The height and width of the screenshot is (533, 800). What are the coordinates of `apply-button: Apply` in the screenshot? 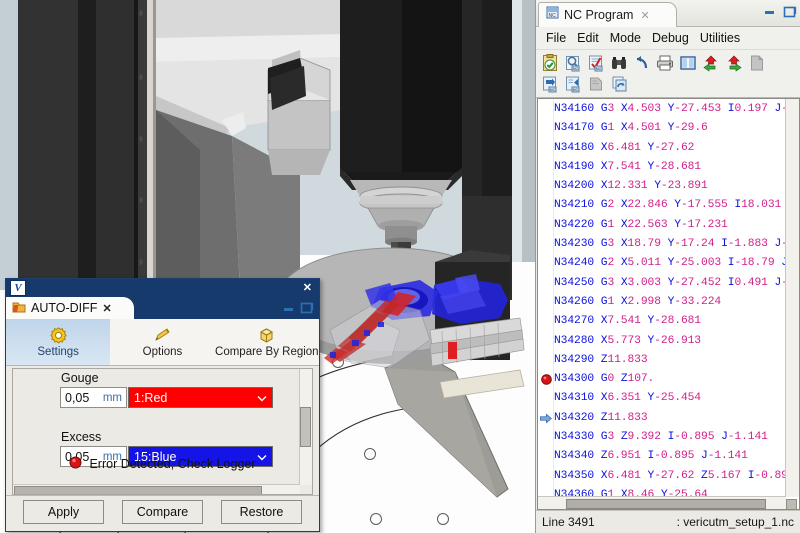 It's located at (63, 512).